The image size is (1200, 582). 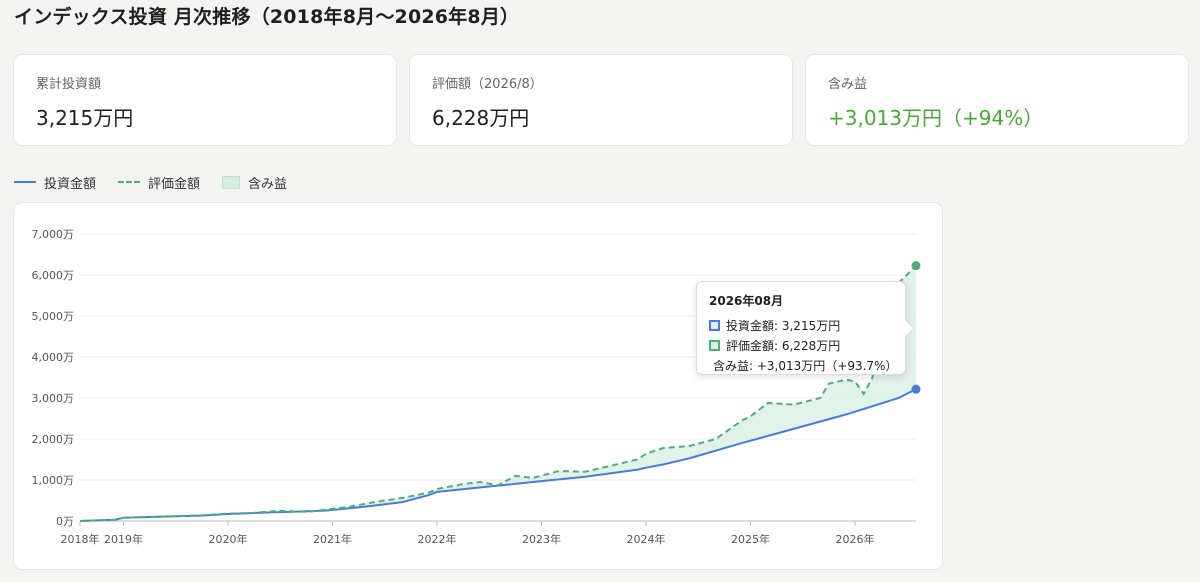 What do you see at coordinates (746, 301) in the screenshot?
I see `tooltip-title: 2026年08月` at bounding box center [746, 301].